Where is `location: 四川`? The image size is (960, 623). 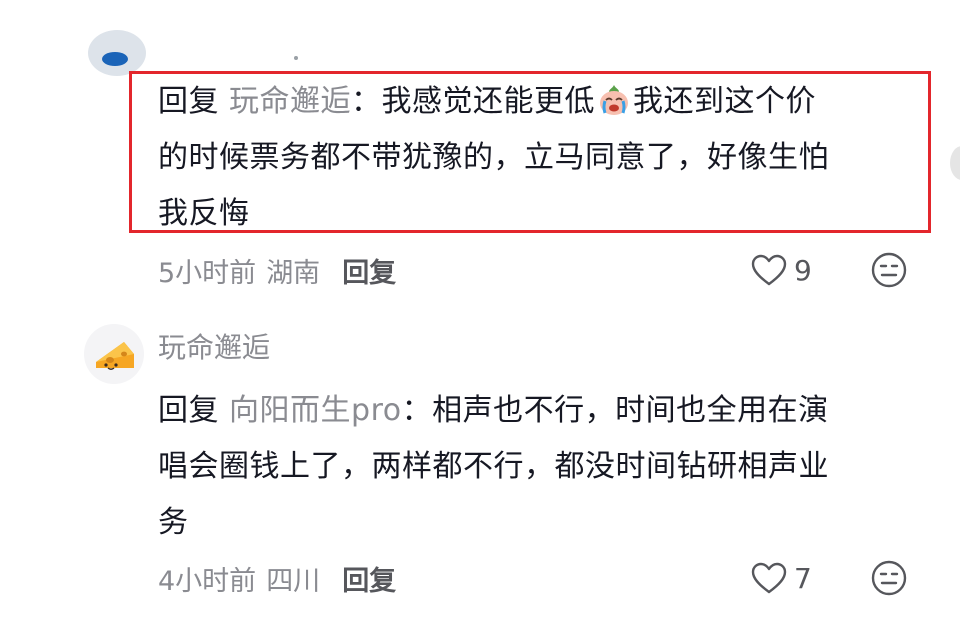 location: 四川 is located at coordinates (293, 581).